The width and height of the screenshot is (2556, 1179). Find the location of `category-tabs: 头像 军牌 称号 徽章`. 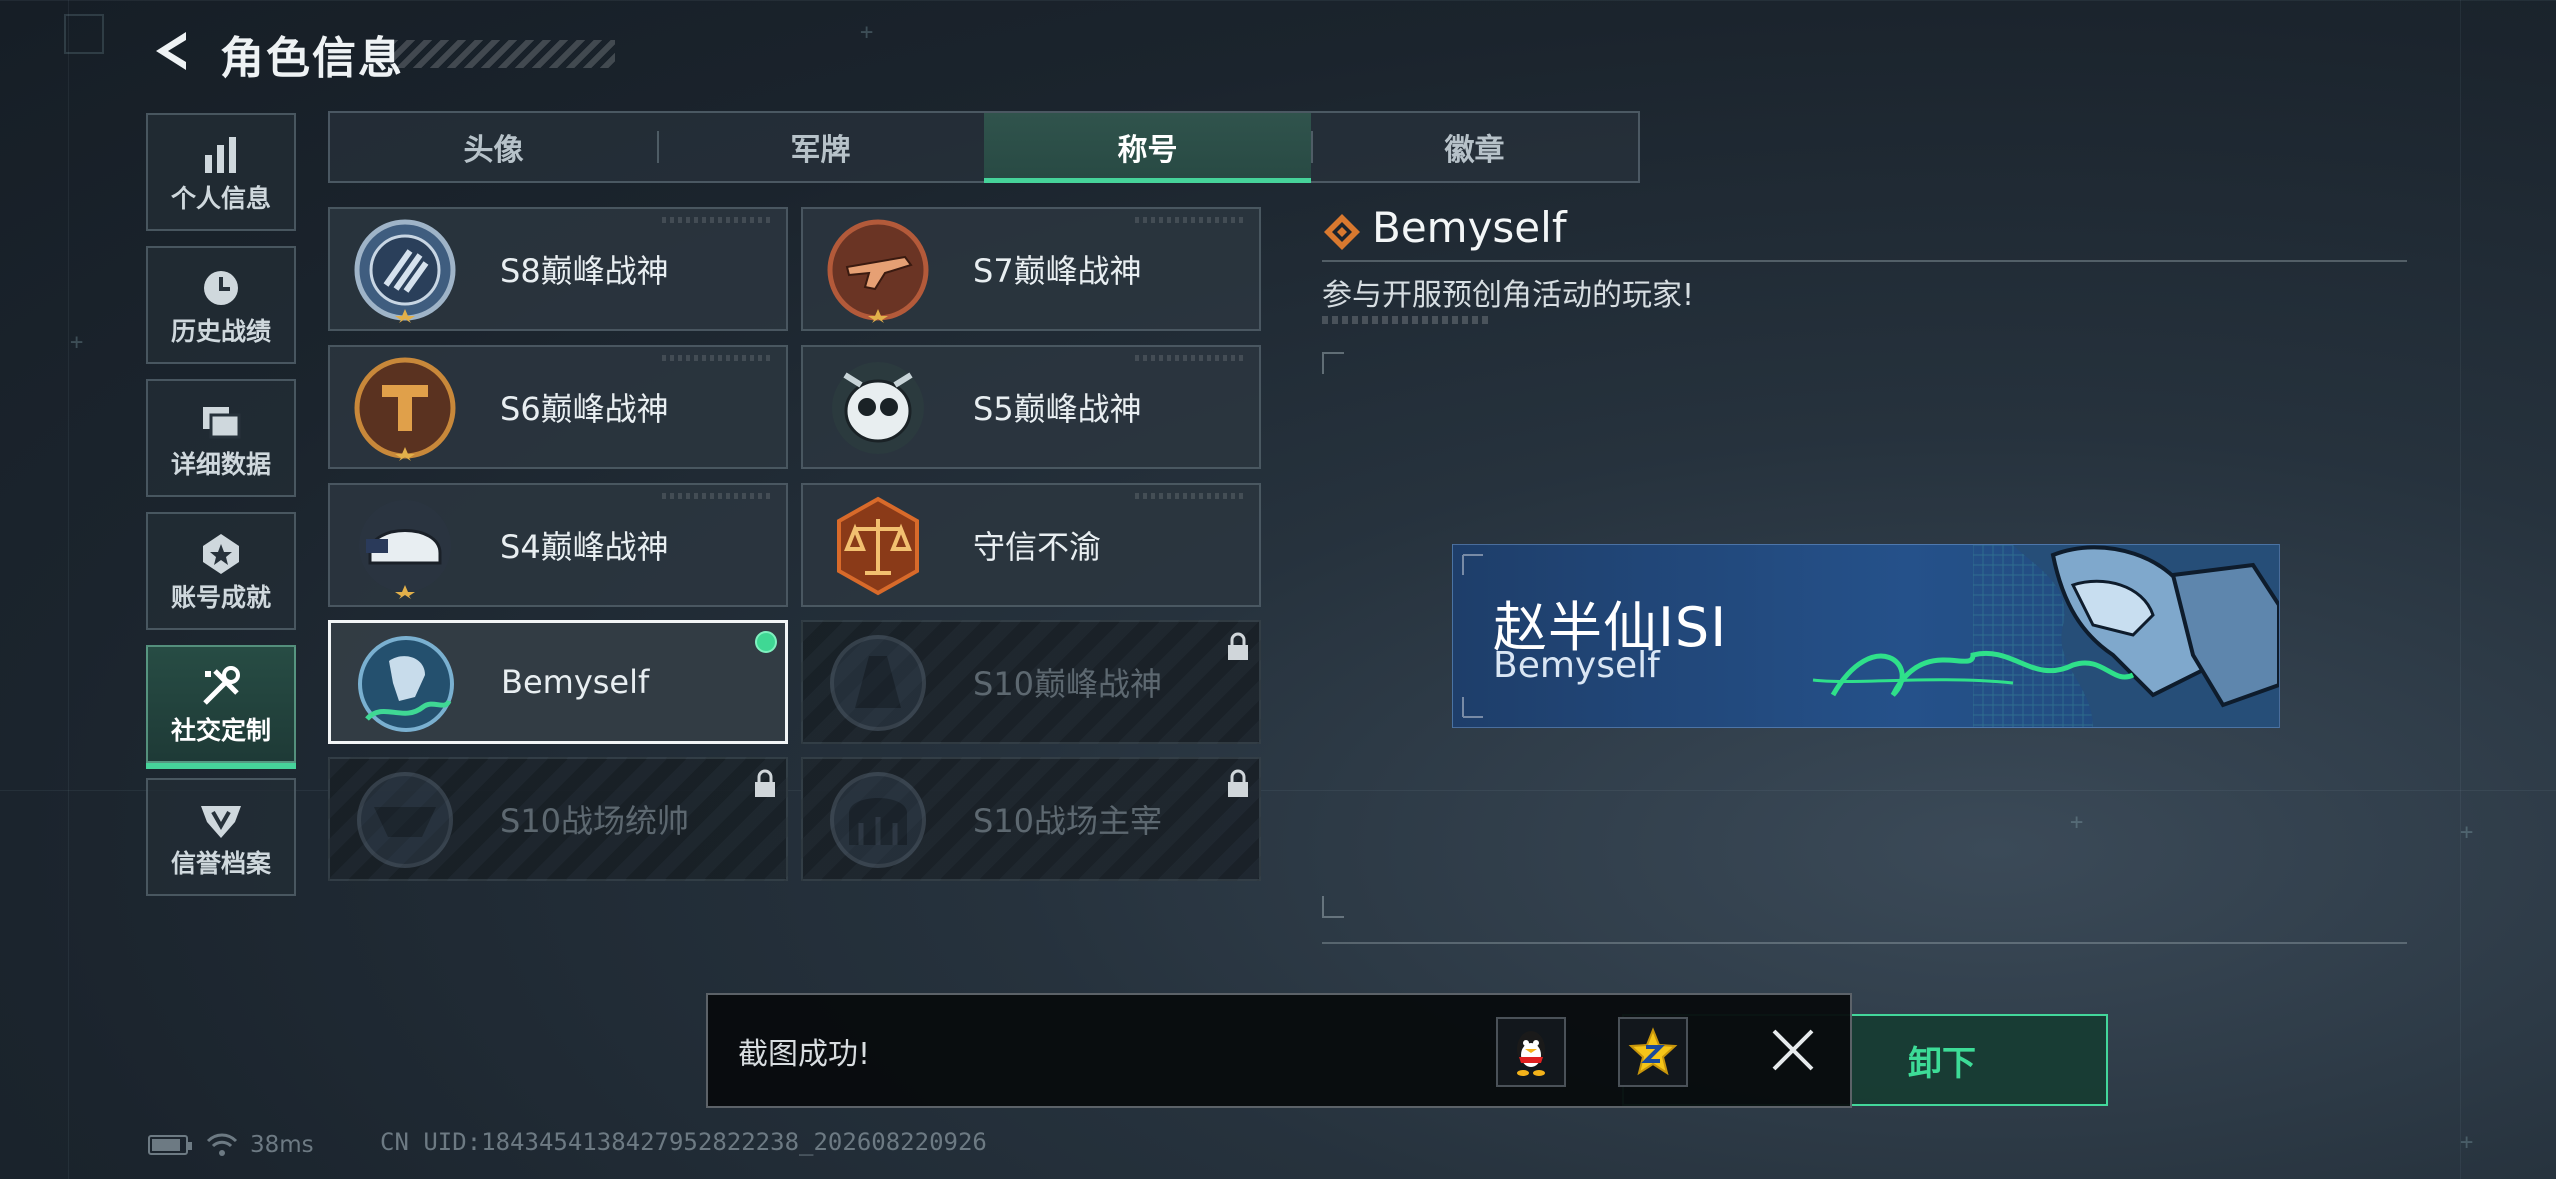

category-tabs: 头像 军牌 称号 徽章 is located at coordinates (984, 147).